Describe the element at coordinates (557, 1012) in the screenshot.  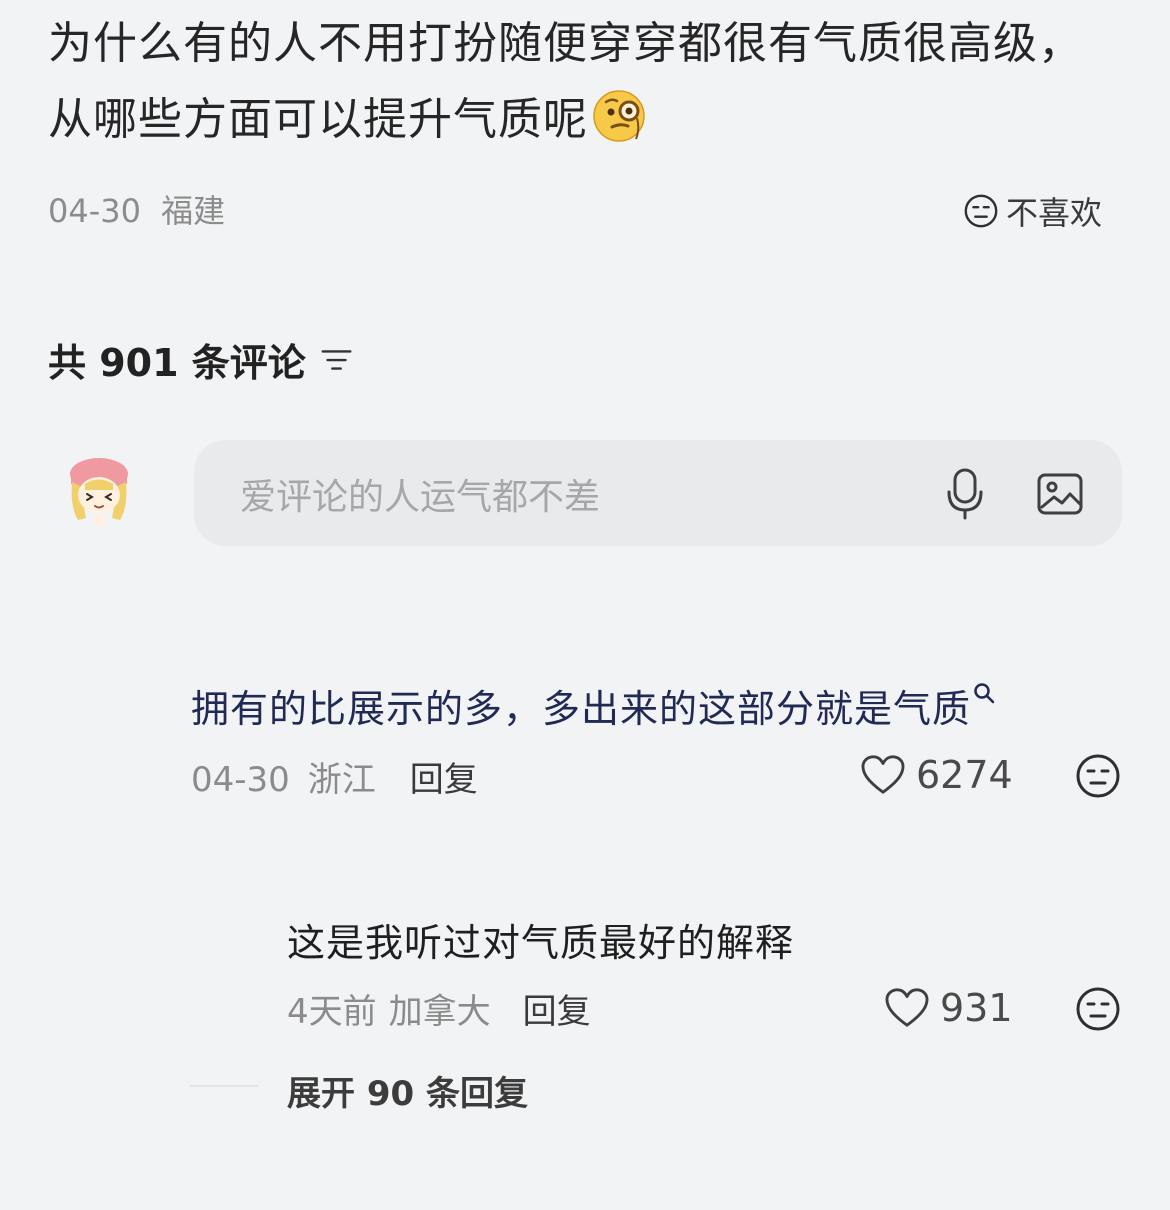
I see `reply-reply-button: 回复` at that location.